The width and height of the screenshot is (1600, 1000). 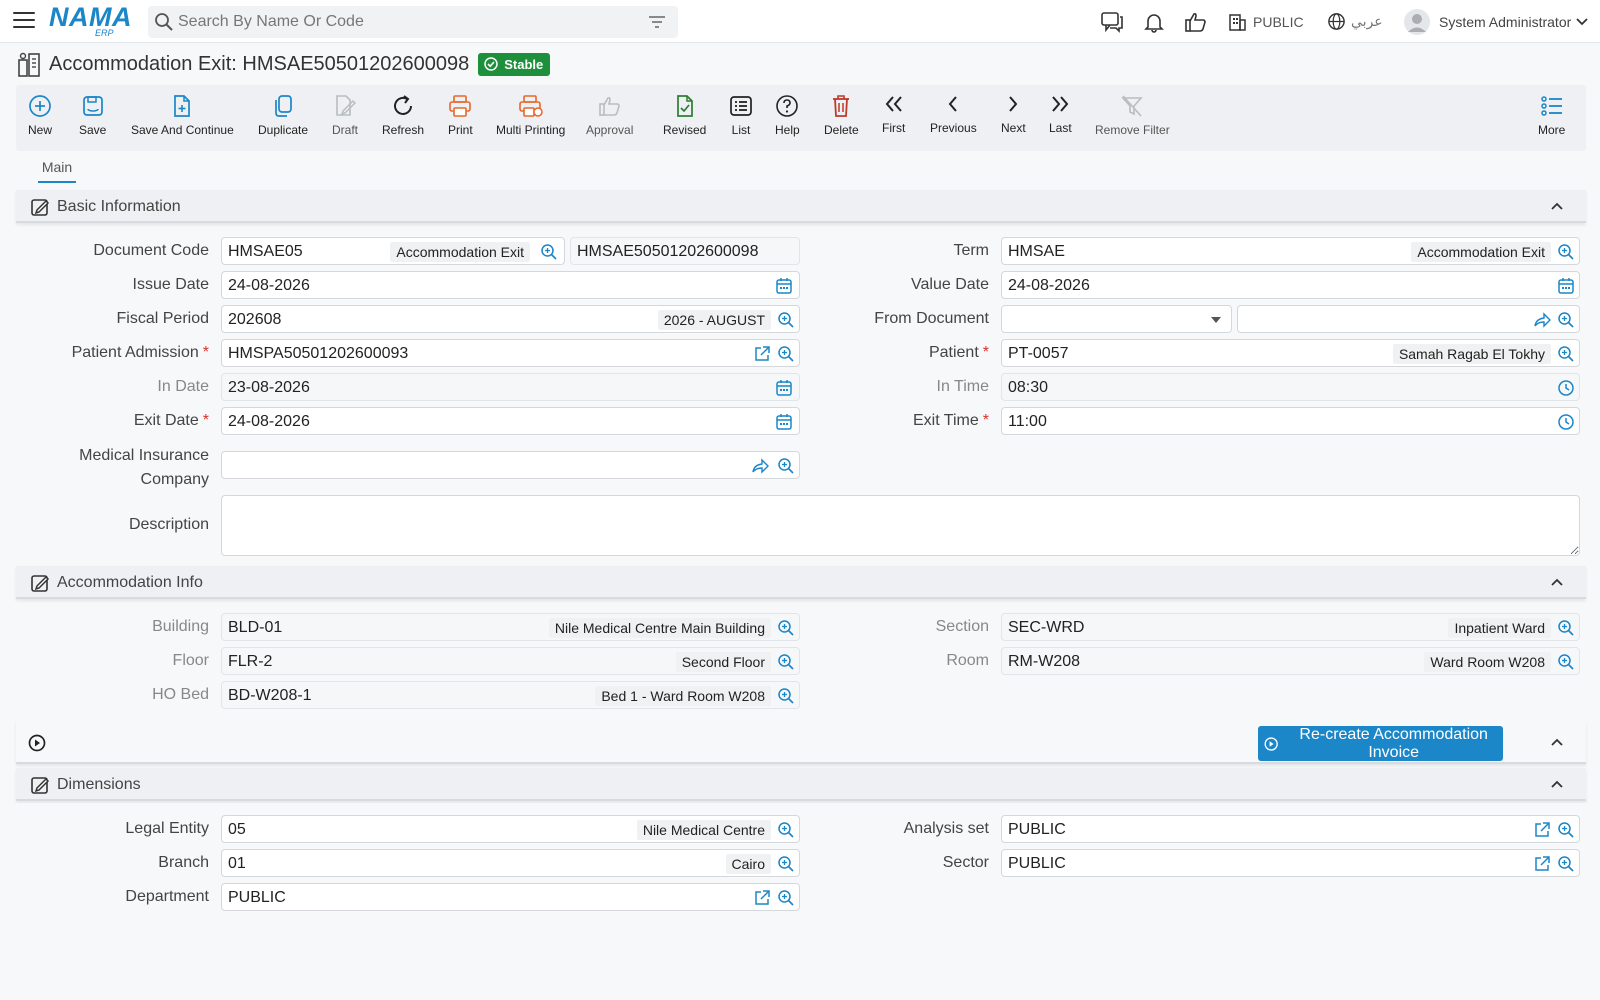 What do you see at coordinates (345, 130) in the screenshot?
I see `draft-label: Draft` at bounding box center [345, 130].